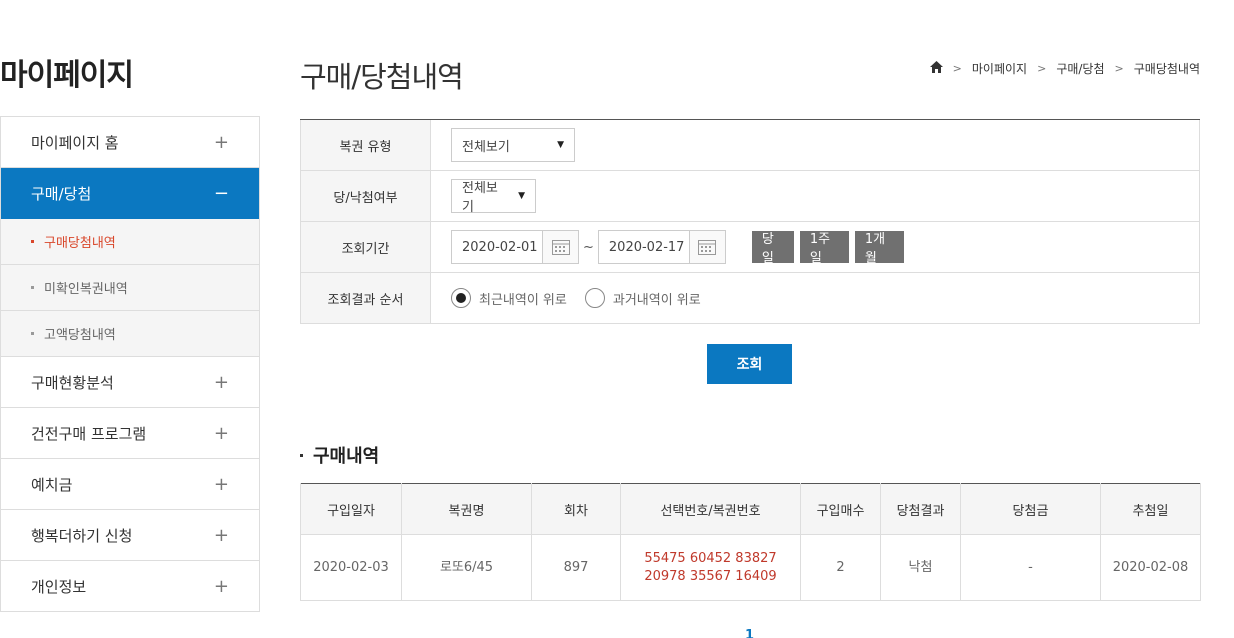  What do you see at coordinates (130, 242) in the screenshot?
I see `sidebar-sub-purchase-history: 구매당첨내역` at bounding box center [130, 242].